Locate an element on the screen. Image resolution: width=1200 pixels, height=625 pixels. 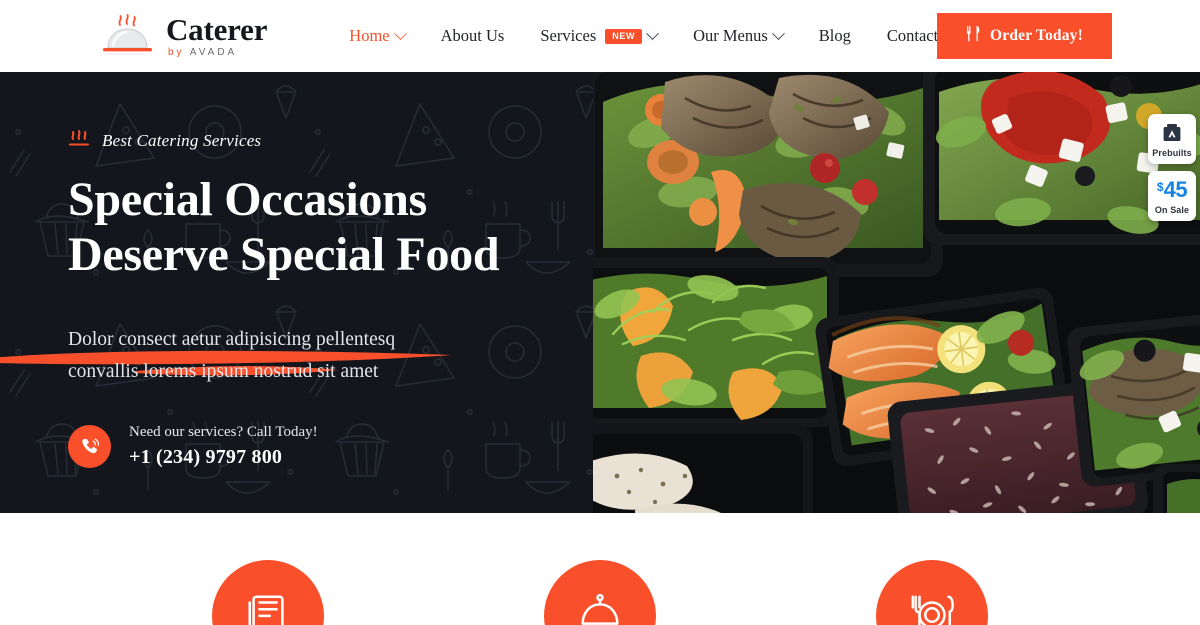
hot-food-steam-icon is located at coordinates (79, 140).